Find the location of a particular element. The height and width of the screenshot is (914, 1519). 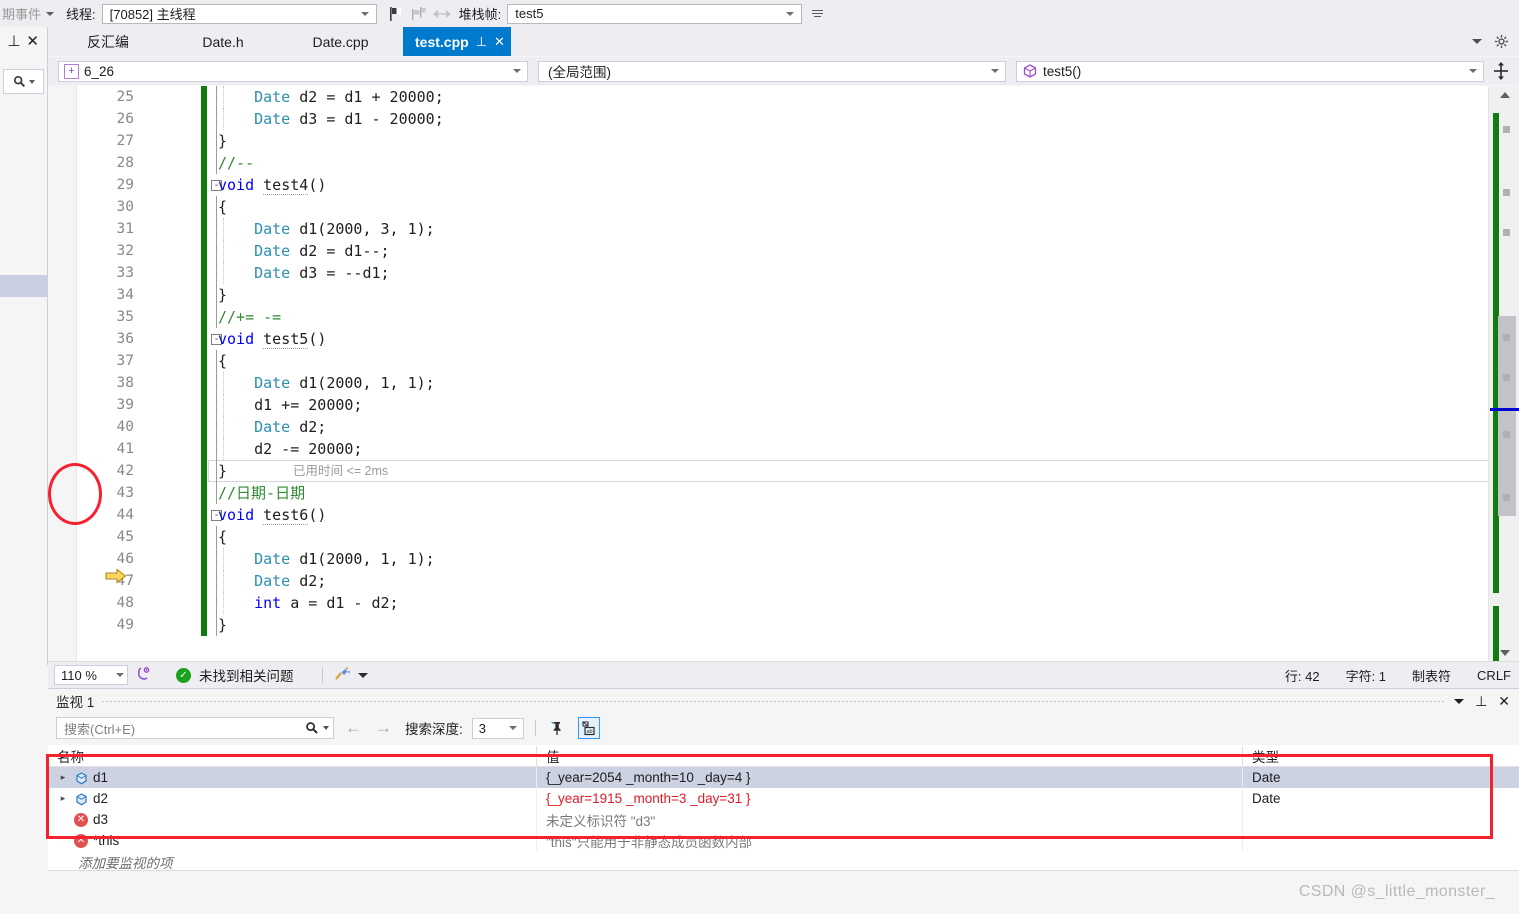

editor-scrollbar is located at coordinates (1503, 383).